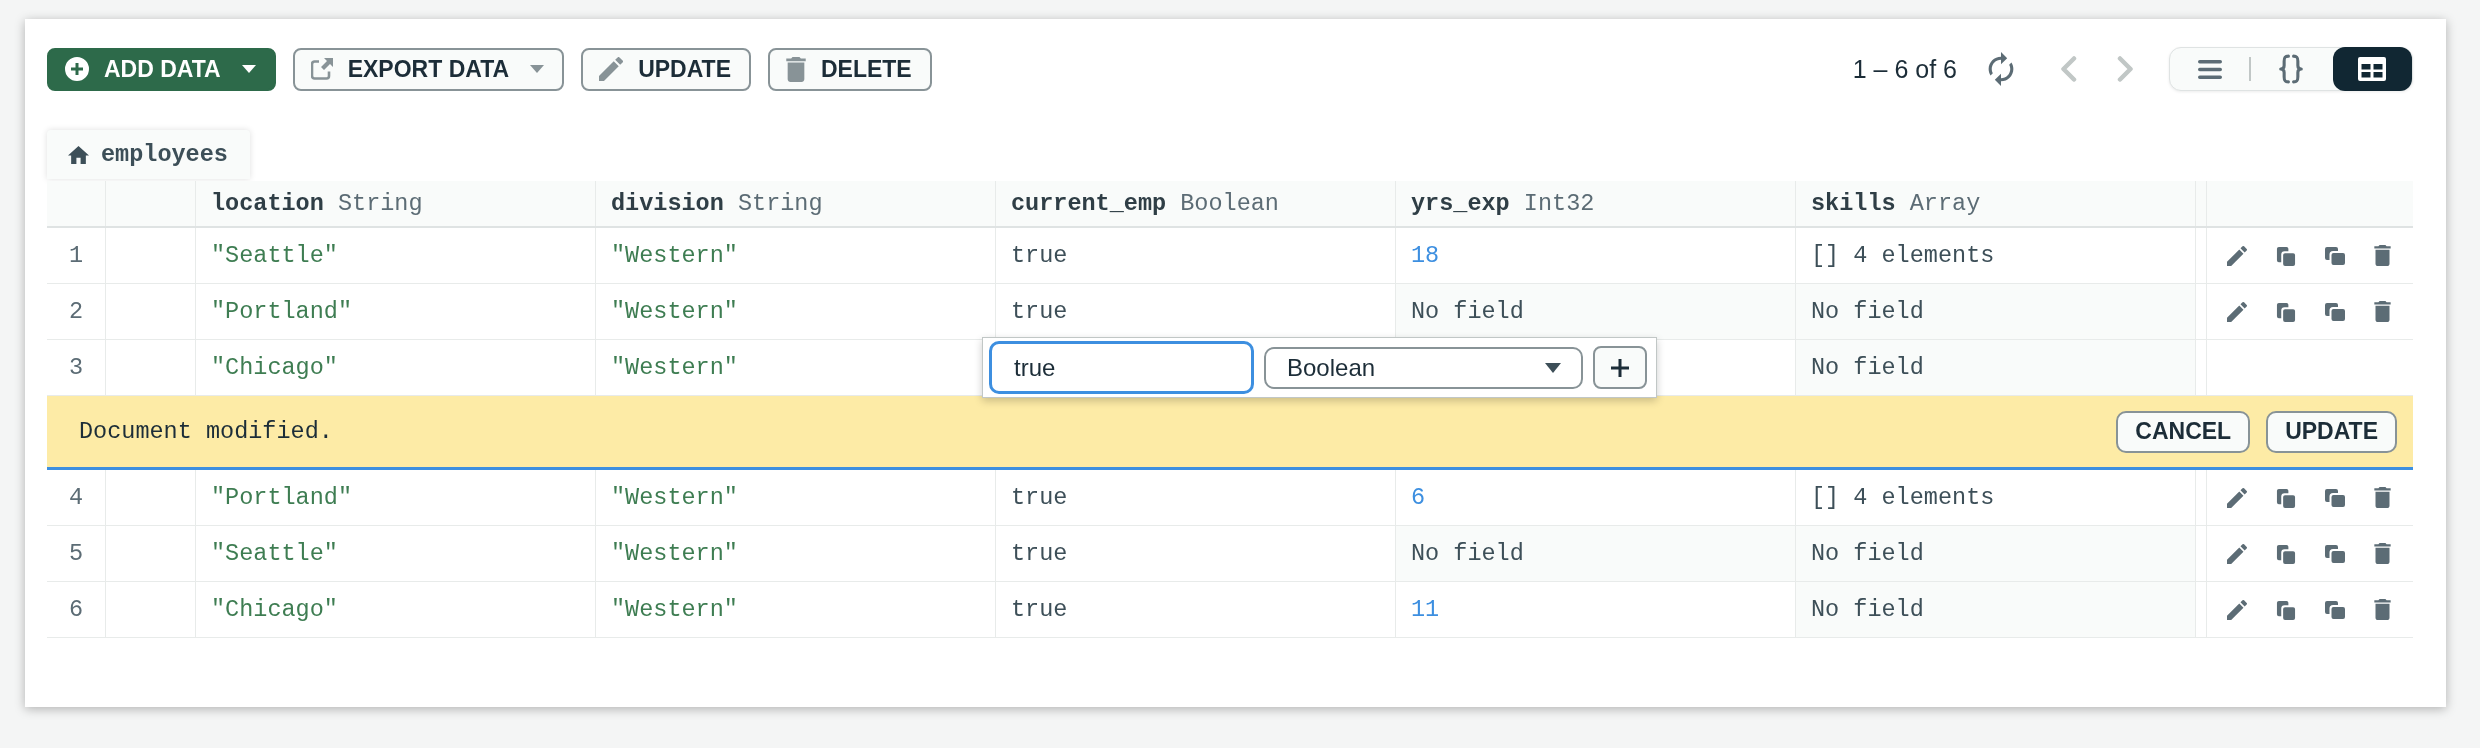  I want to click on cancel-button: CANCEL, so click(2183, 431).